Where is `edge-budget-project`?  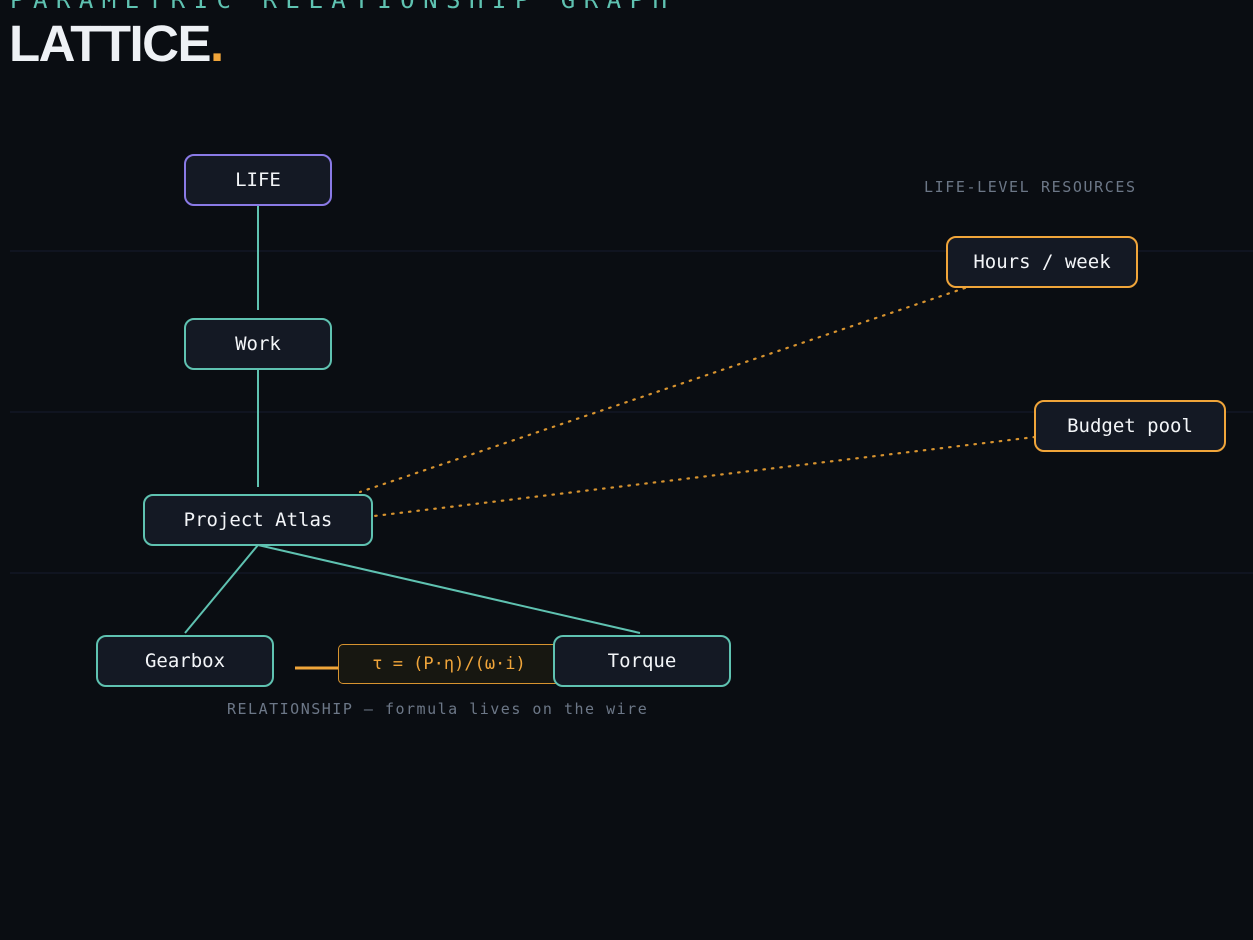
edge-budget-project is located at coordinates (704, 476).